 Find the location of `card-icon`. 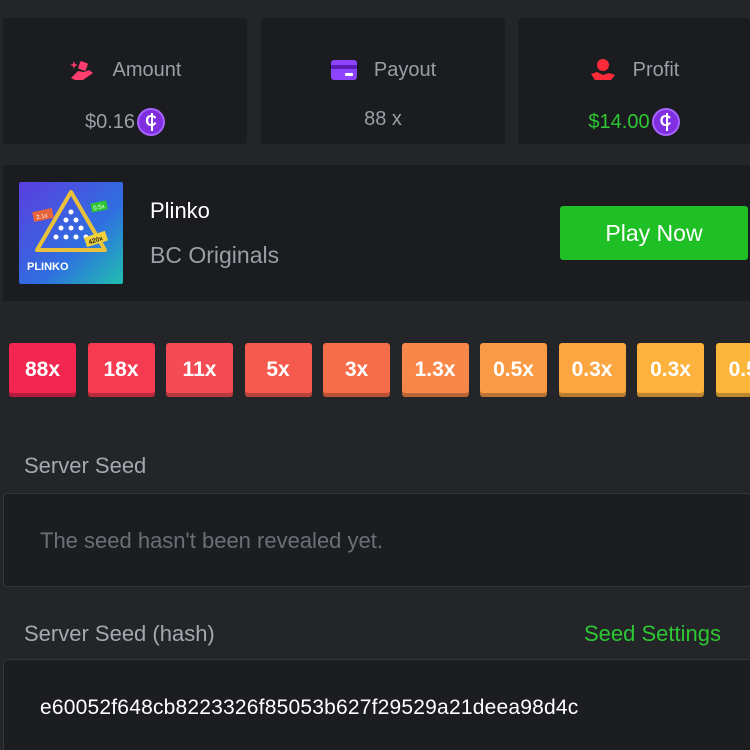

card-icon is located at coordinates (343, 70).